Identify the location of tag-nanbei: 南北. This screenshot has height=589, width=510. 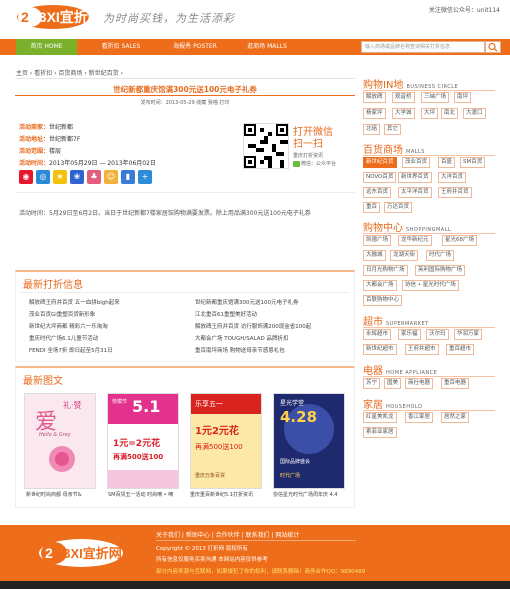
(450, 113).